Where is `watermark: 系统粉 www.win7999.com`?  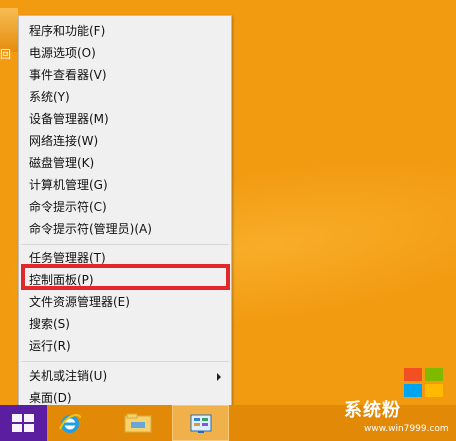
watermark: 系统粉 www.win7999.com is located at coordinates (399, 404).